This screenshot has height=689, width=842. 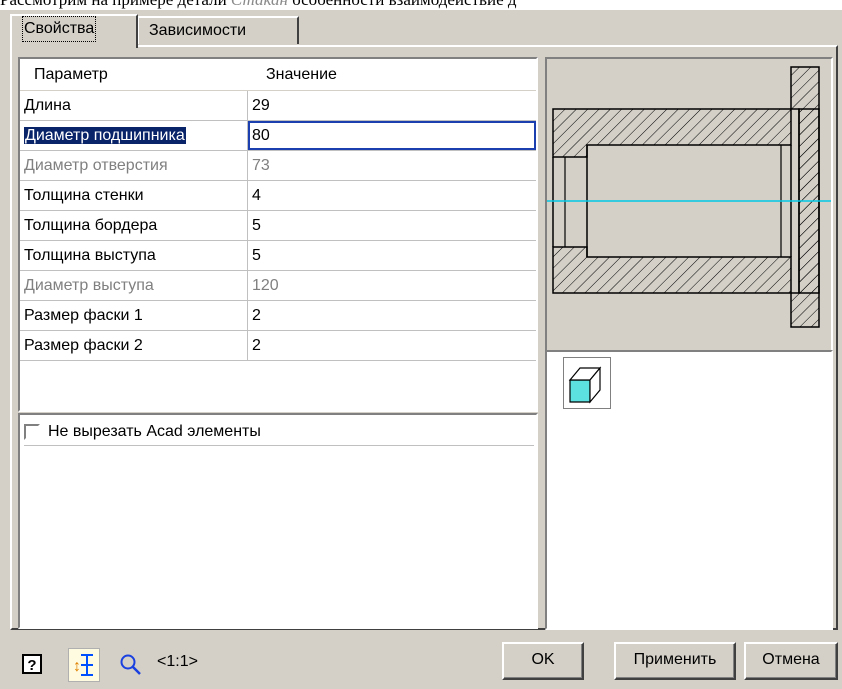 I want to click on parameter-value-cell: 73, so click(x=392, y=165).